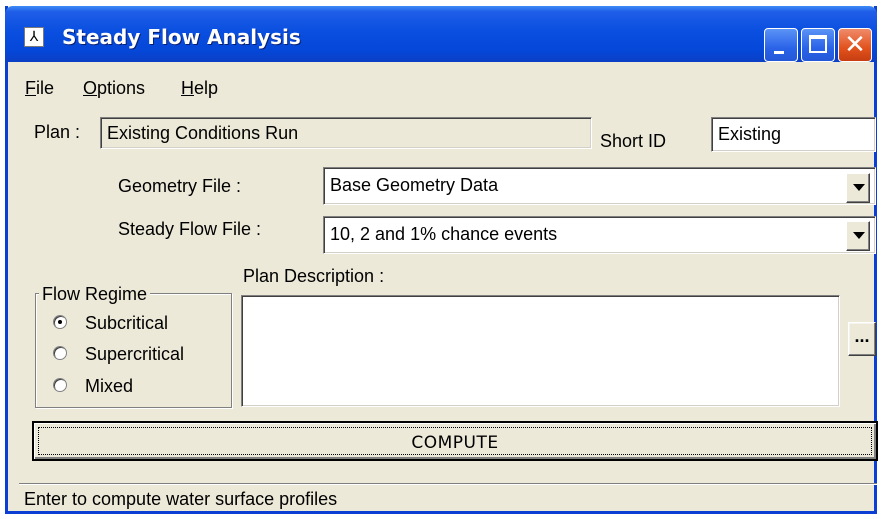  What do you see at coordinates (314, 276) in the screenshot?
I see `plan-description-label: Plan Description :` at bounding box center [314, 276].